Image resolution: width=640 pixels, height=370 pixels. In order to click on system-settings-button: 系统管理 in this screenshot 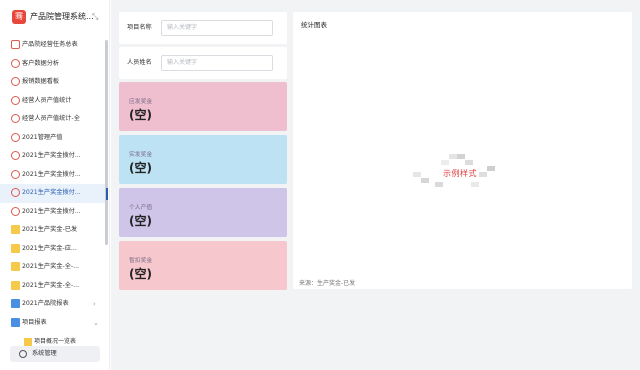, I will do `click(55, 354)`.